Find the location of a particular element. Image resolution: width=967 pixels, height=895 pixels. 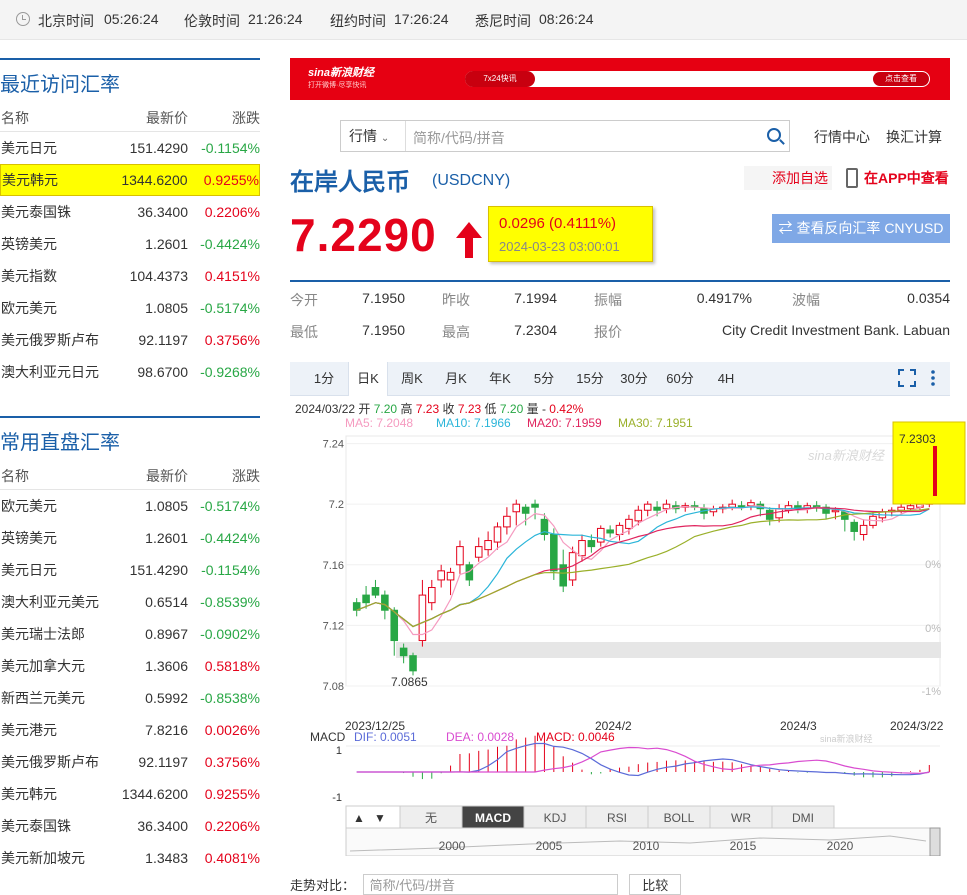

reverse-rate-button: ⇄ 查看反向汇率 CNYUSD is located at coordinates (861, 228).